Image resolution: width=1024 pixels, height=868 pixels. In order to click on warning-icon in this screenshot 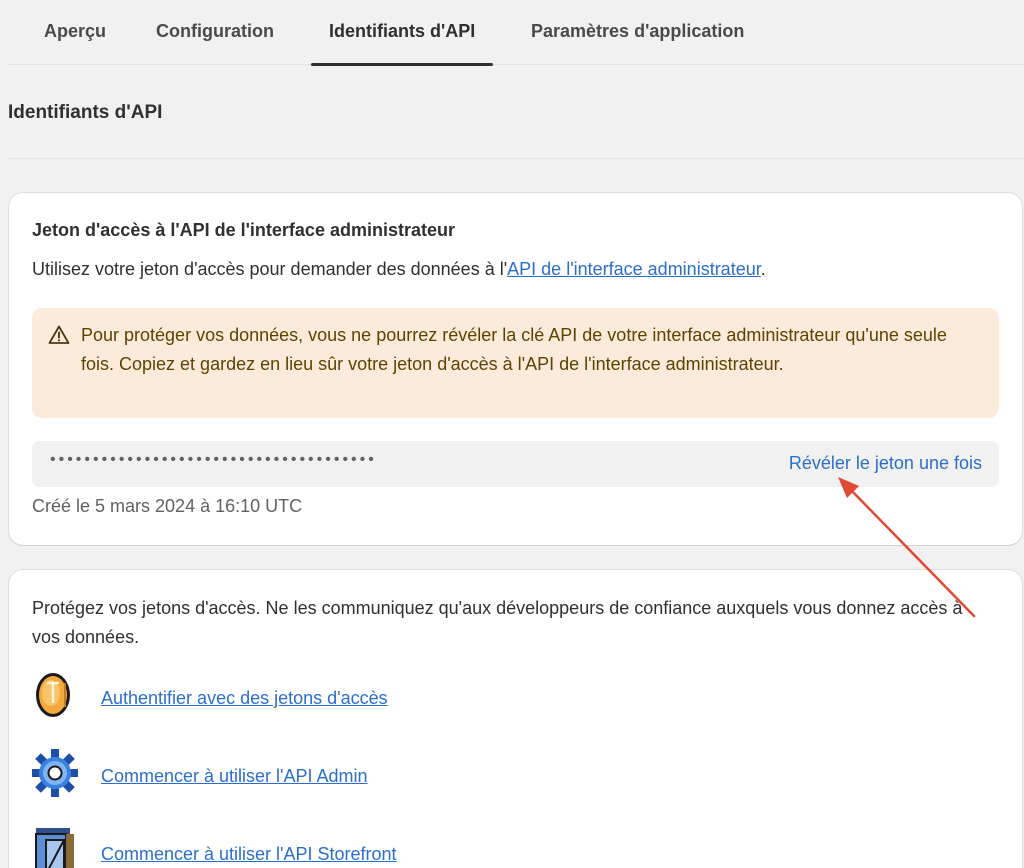, I will do `click(59, 334)`.